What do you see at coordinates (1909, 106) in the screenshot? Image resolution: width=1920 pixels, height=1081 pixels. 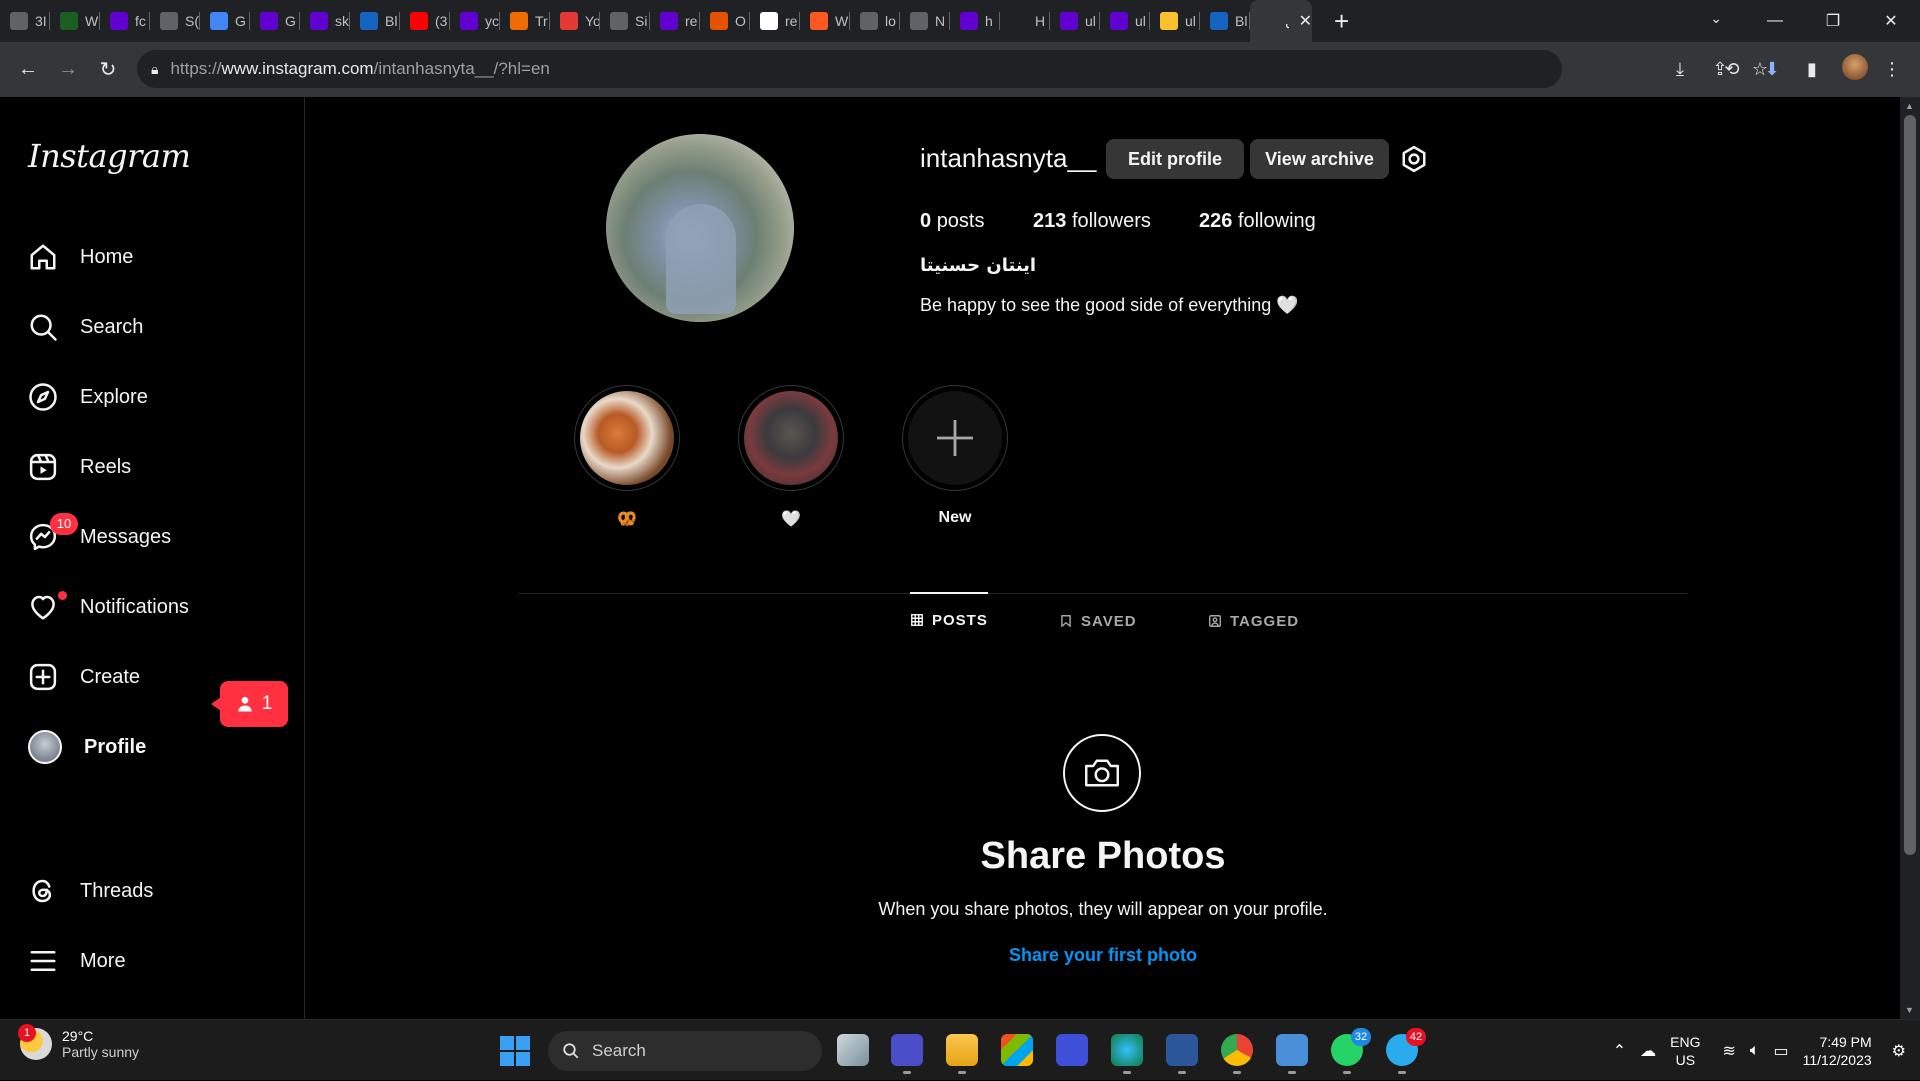 I see `scroll-up-arrow: ▲` at bounding box center [1909, 106].